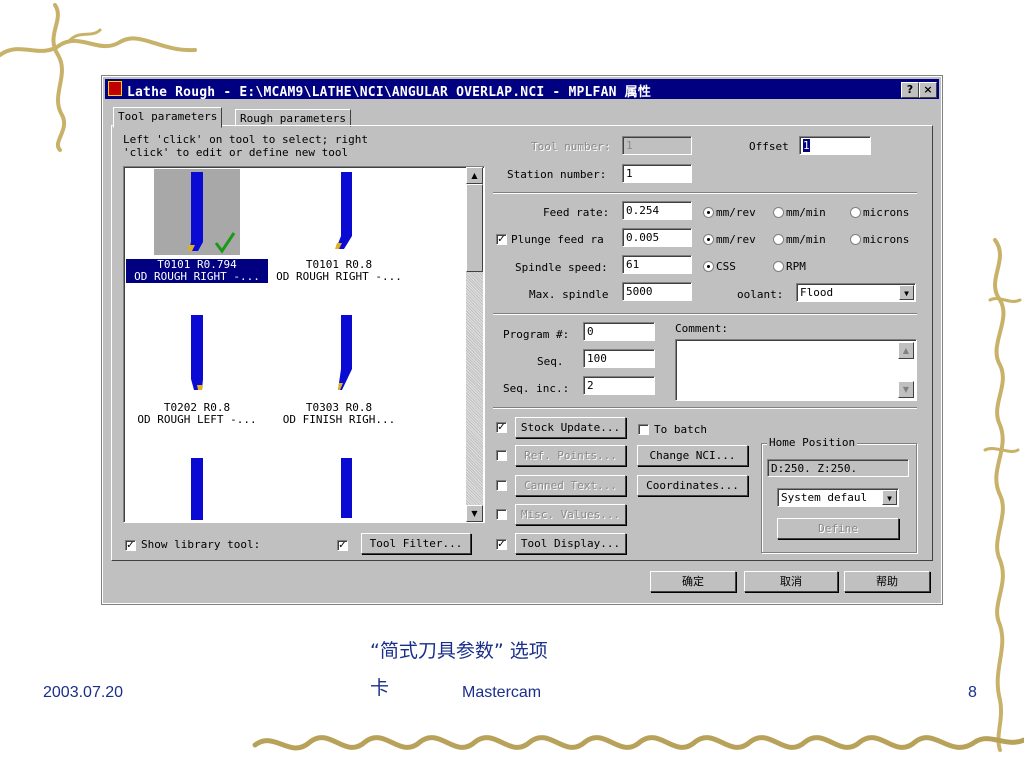 Image resolution: width=1024 pixels, height=768 pixels. Describe the element at coordinates (736, 212) in the screenshot. I see `feed-mmrev-label: mm/rev` at that location.